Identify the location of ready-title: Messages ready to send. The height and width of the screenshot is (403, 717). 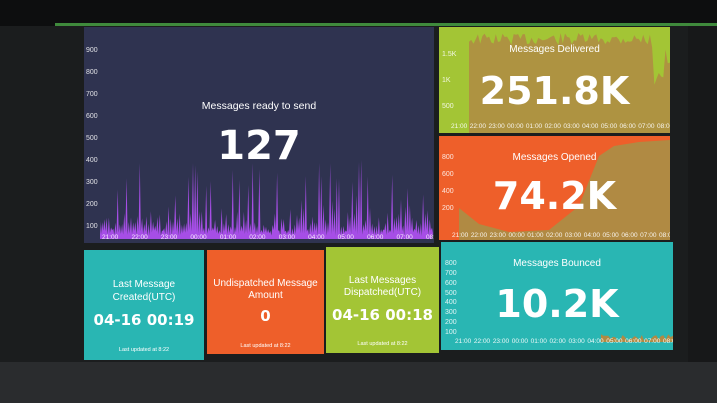
(259, 106).